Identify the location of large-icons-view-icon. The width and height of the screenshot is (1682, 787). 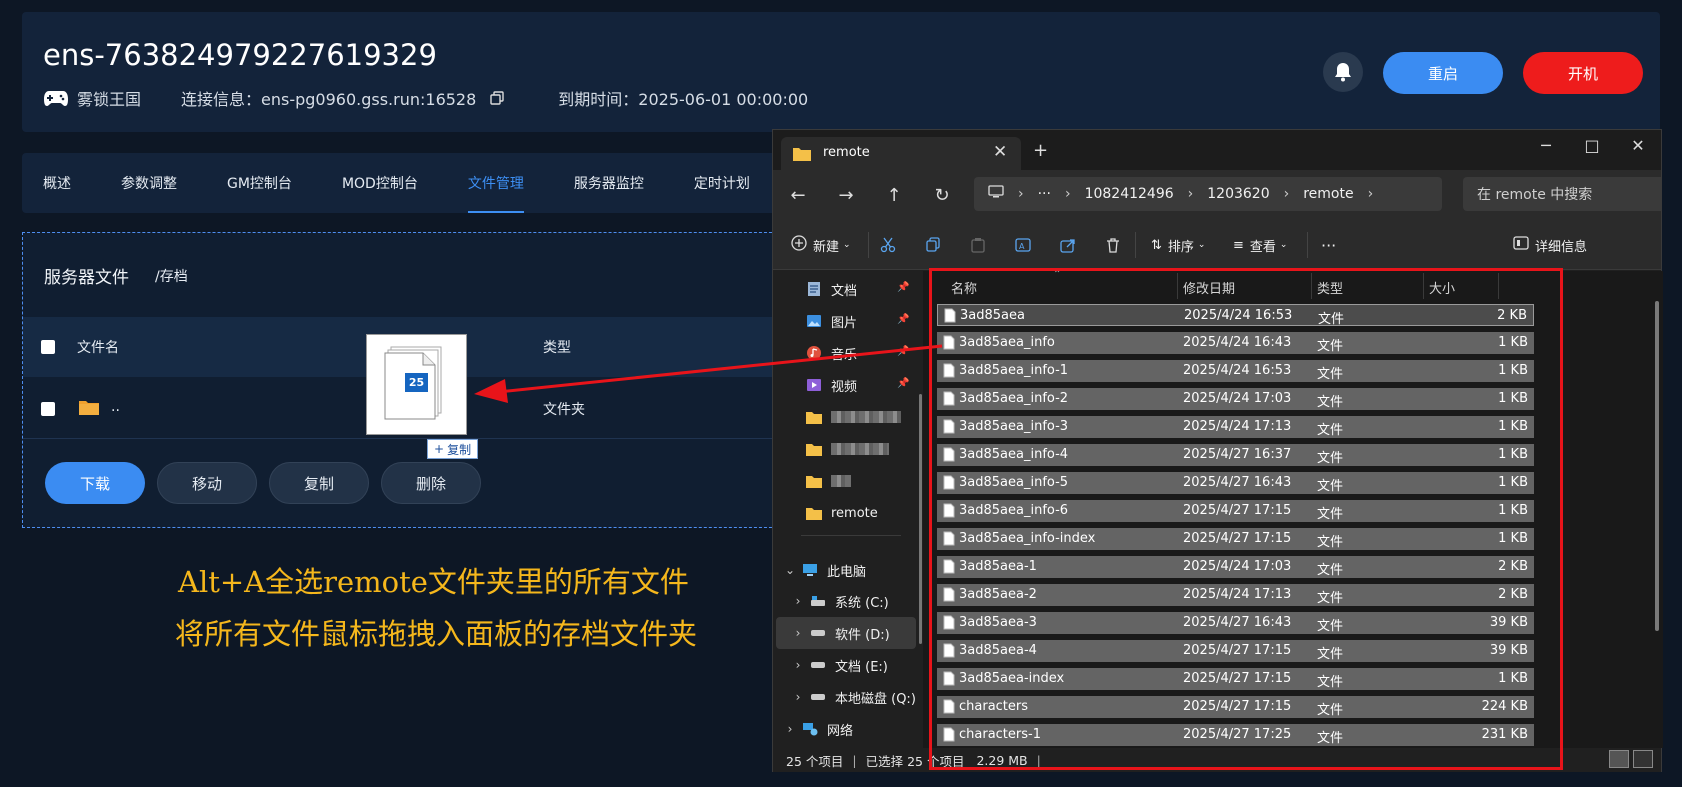
(1643, 759).